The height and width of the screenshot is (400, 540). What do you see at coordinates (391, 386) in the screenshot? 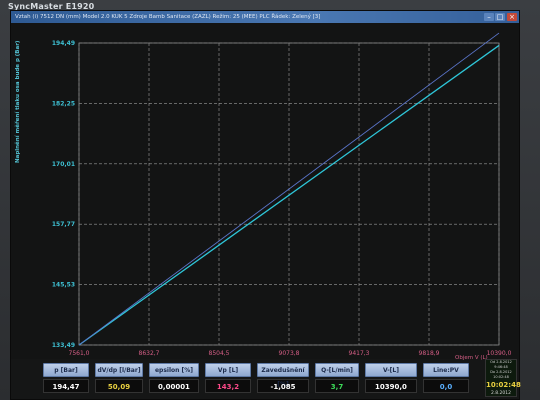
I see `readout-value: 10390,0` at bounding box center [391, 386].